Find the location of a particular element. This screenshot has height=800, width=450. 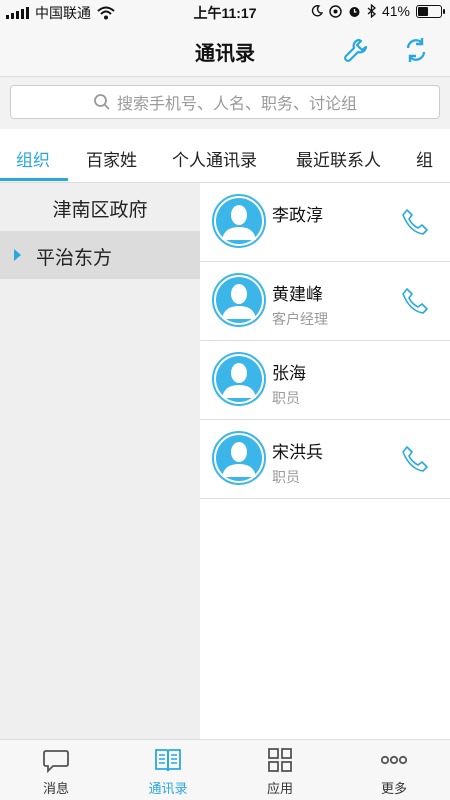

moon-icon is located at coordinates (317, 11).